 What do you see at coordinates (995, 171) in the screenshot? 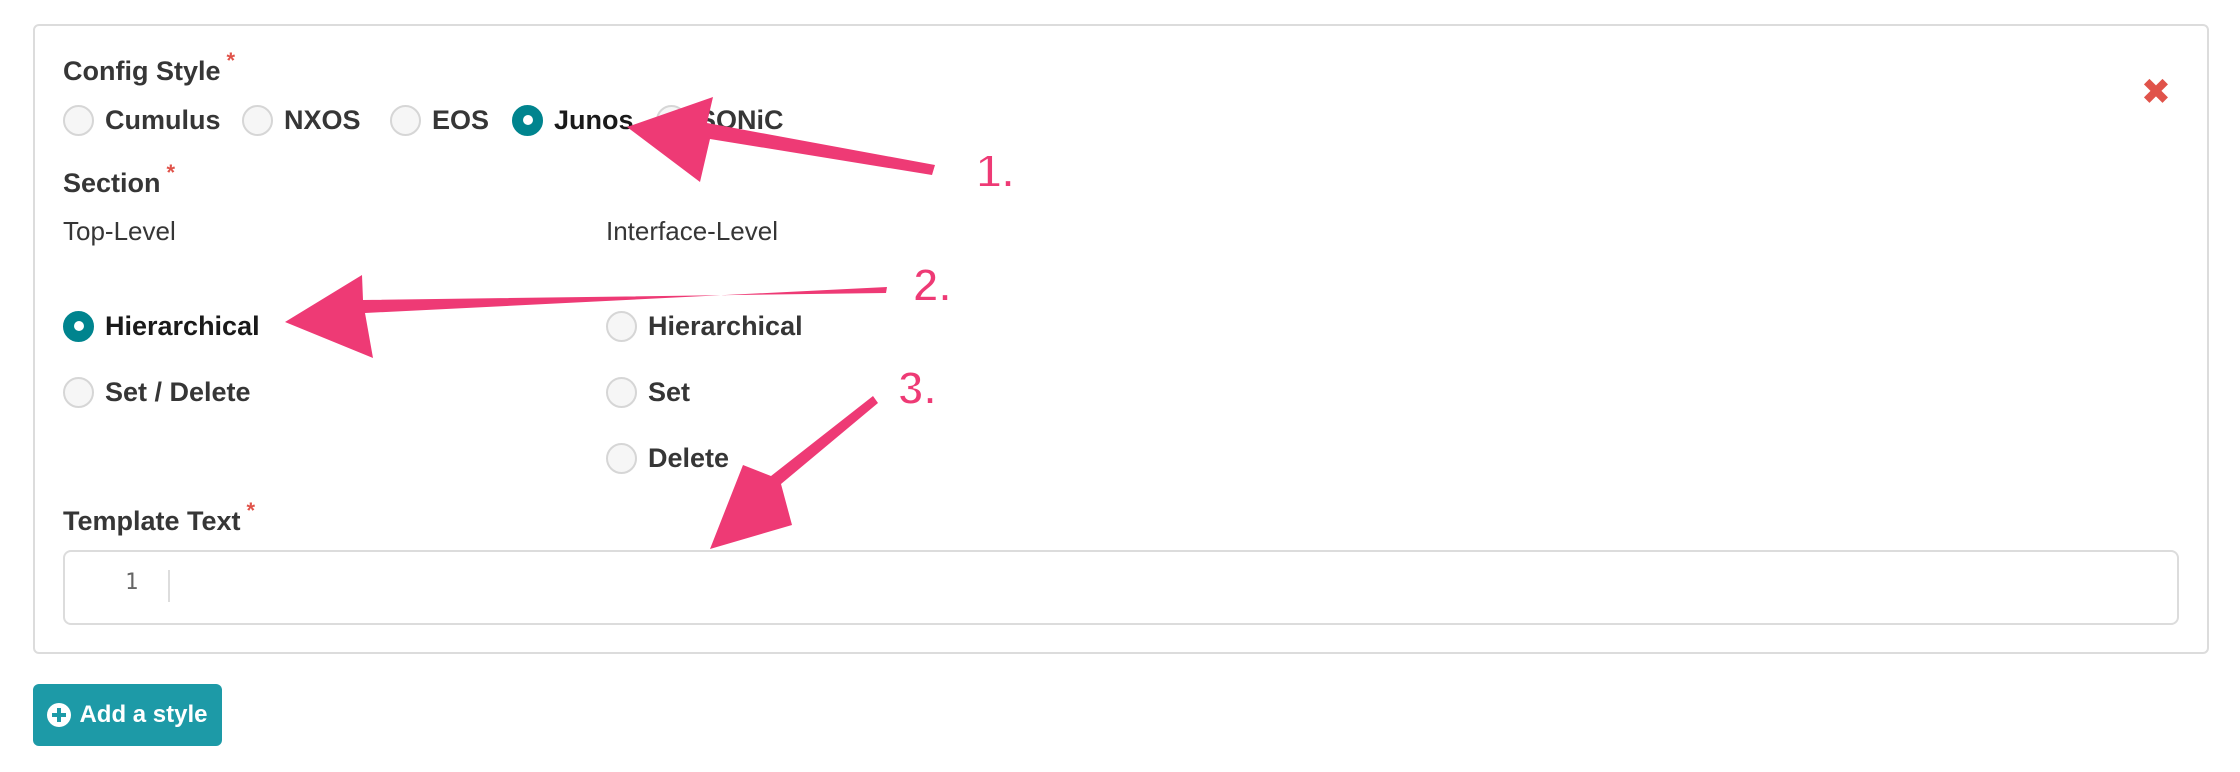
I see `annotation-step-1: 1.` at bounding box center [995, 171].